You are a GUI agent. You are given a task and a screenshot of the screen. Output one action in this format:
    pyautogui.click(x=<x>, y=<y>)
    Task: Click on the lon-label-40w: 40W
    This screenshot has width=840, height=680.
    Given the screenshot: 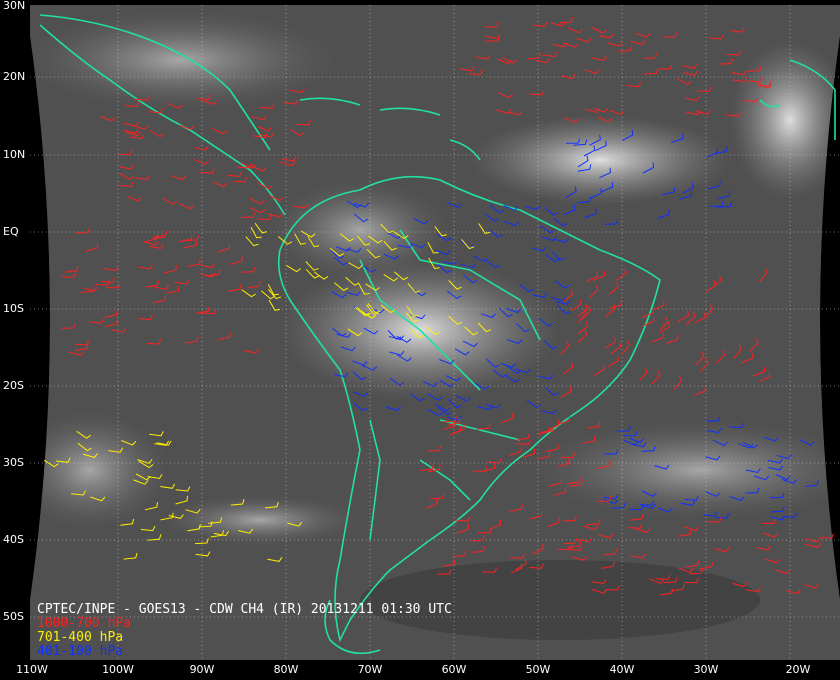 What is the action you would take?
    pyautogui.click(x=622, y=669)
    